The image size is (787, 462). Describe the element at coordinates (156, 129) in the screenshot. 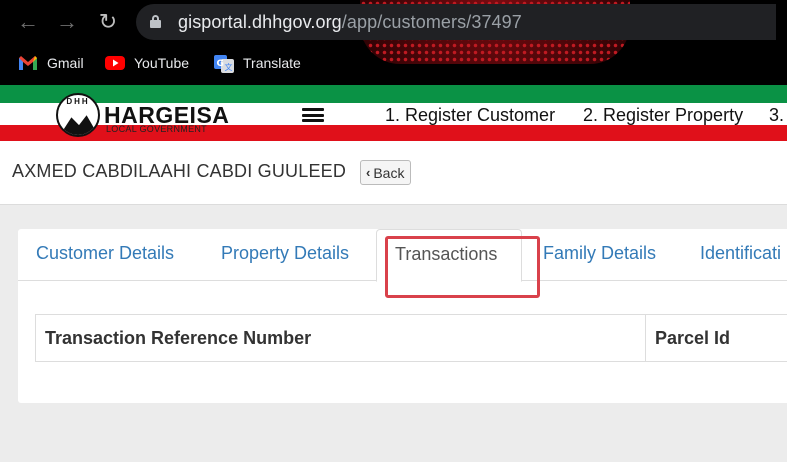

I see `brand-subtitle: LOCAL GOVERNMENT` at that location.